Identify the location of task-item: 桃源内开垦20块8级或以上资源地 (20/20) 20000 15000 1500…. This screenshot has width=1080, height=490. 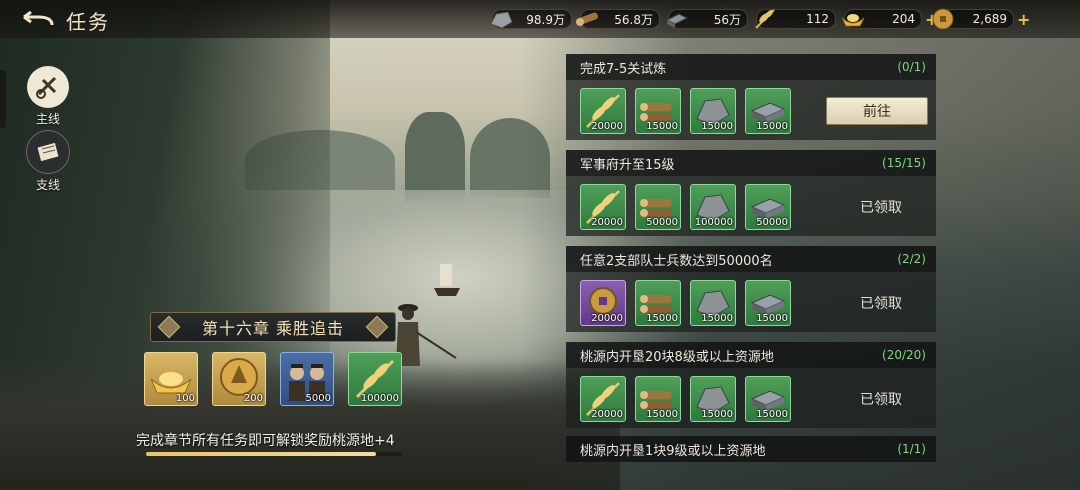
(751, 385).